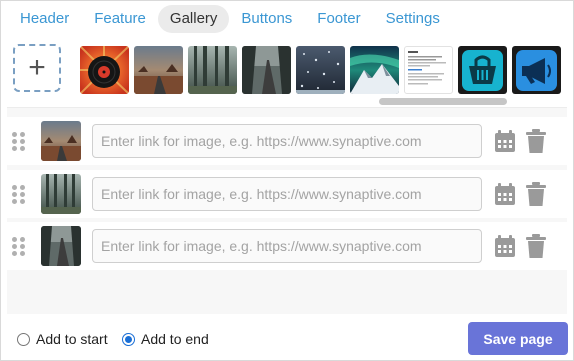 This screenshot has height=361, width=574. What do you see at coordinates (61, 141) in the screenshot?
I see `desert-road-image` at bounding box center [61, 141].